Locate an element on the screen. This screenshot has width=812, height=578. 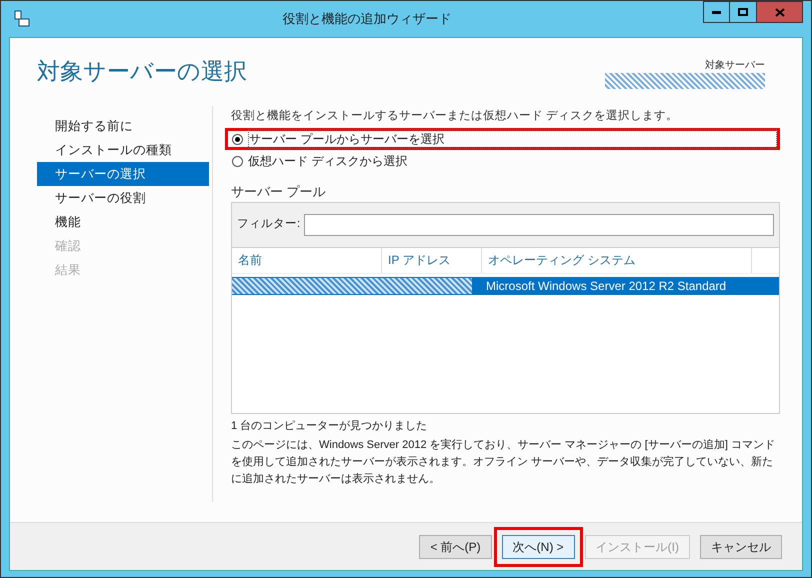
column-header: 名前 is located at coordinates (307, 260).